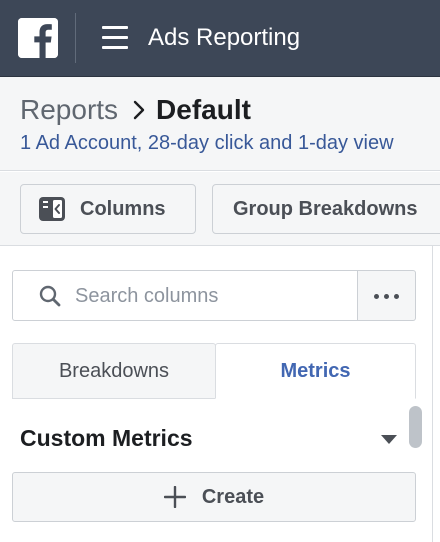 This screenshot has width=440, height=542. I want to click on group-breakdowns-label: Group Breakdowns, so click(325, 208).